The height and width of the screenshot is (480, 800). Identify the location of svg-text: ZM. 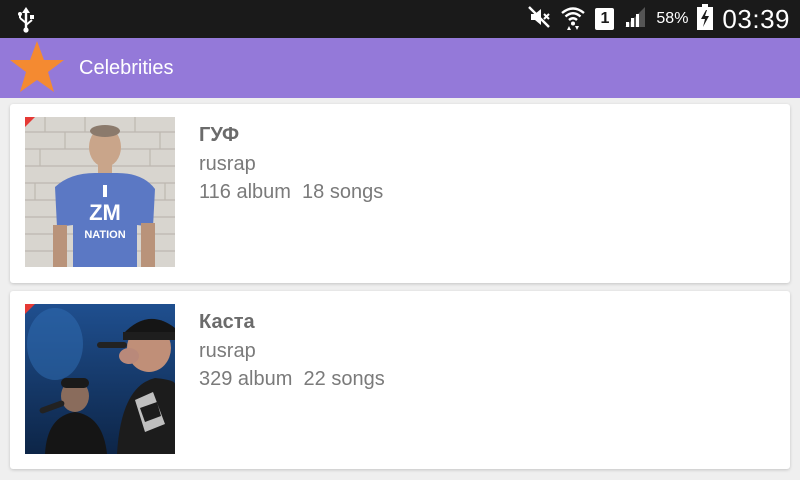
(105, 212).